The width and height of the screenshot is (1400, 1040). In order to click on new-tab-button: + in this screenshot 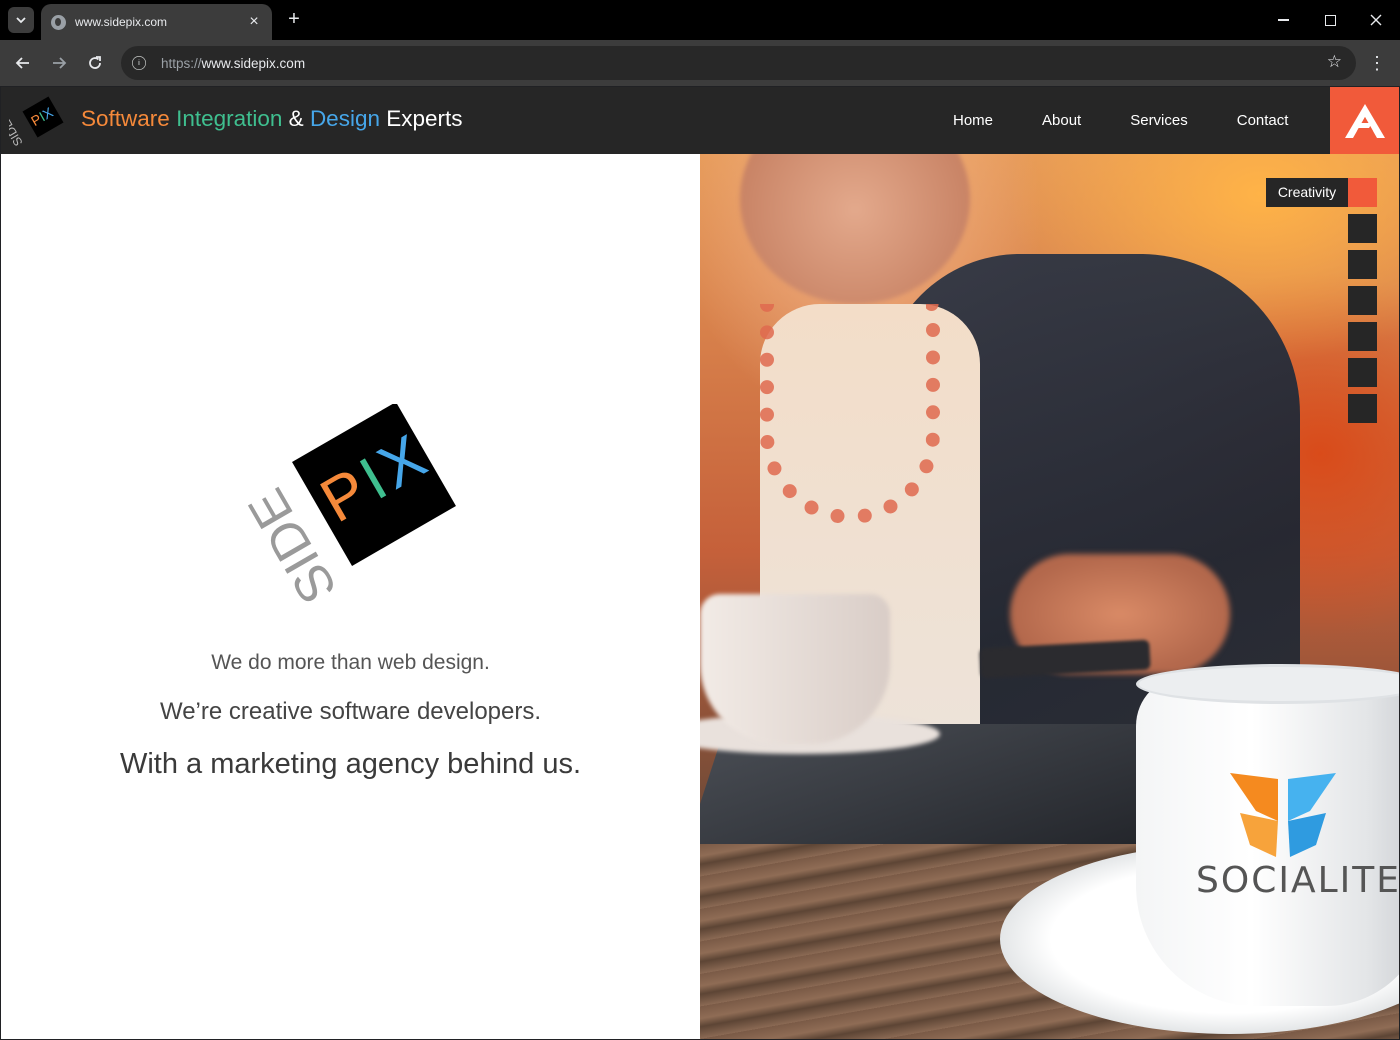, I will do `click(294, 20)`.